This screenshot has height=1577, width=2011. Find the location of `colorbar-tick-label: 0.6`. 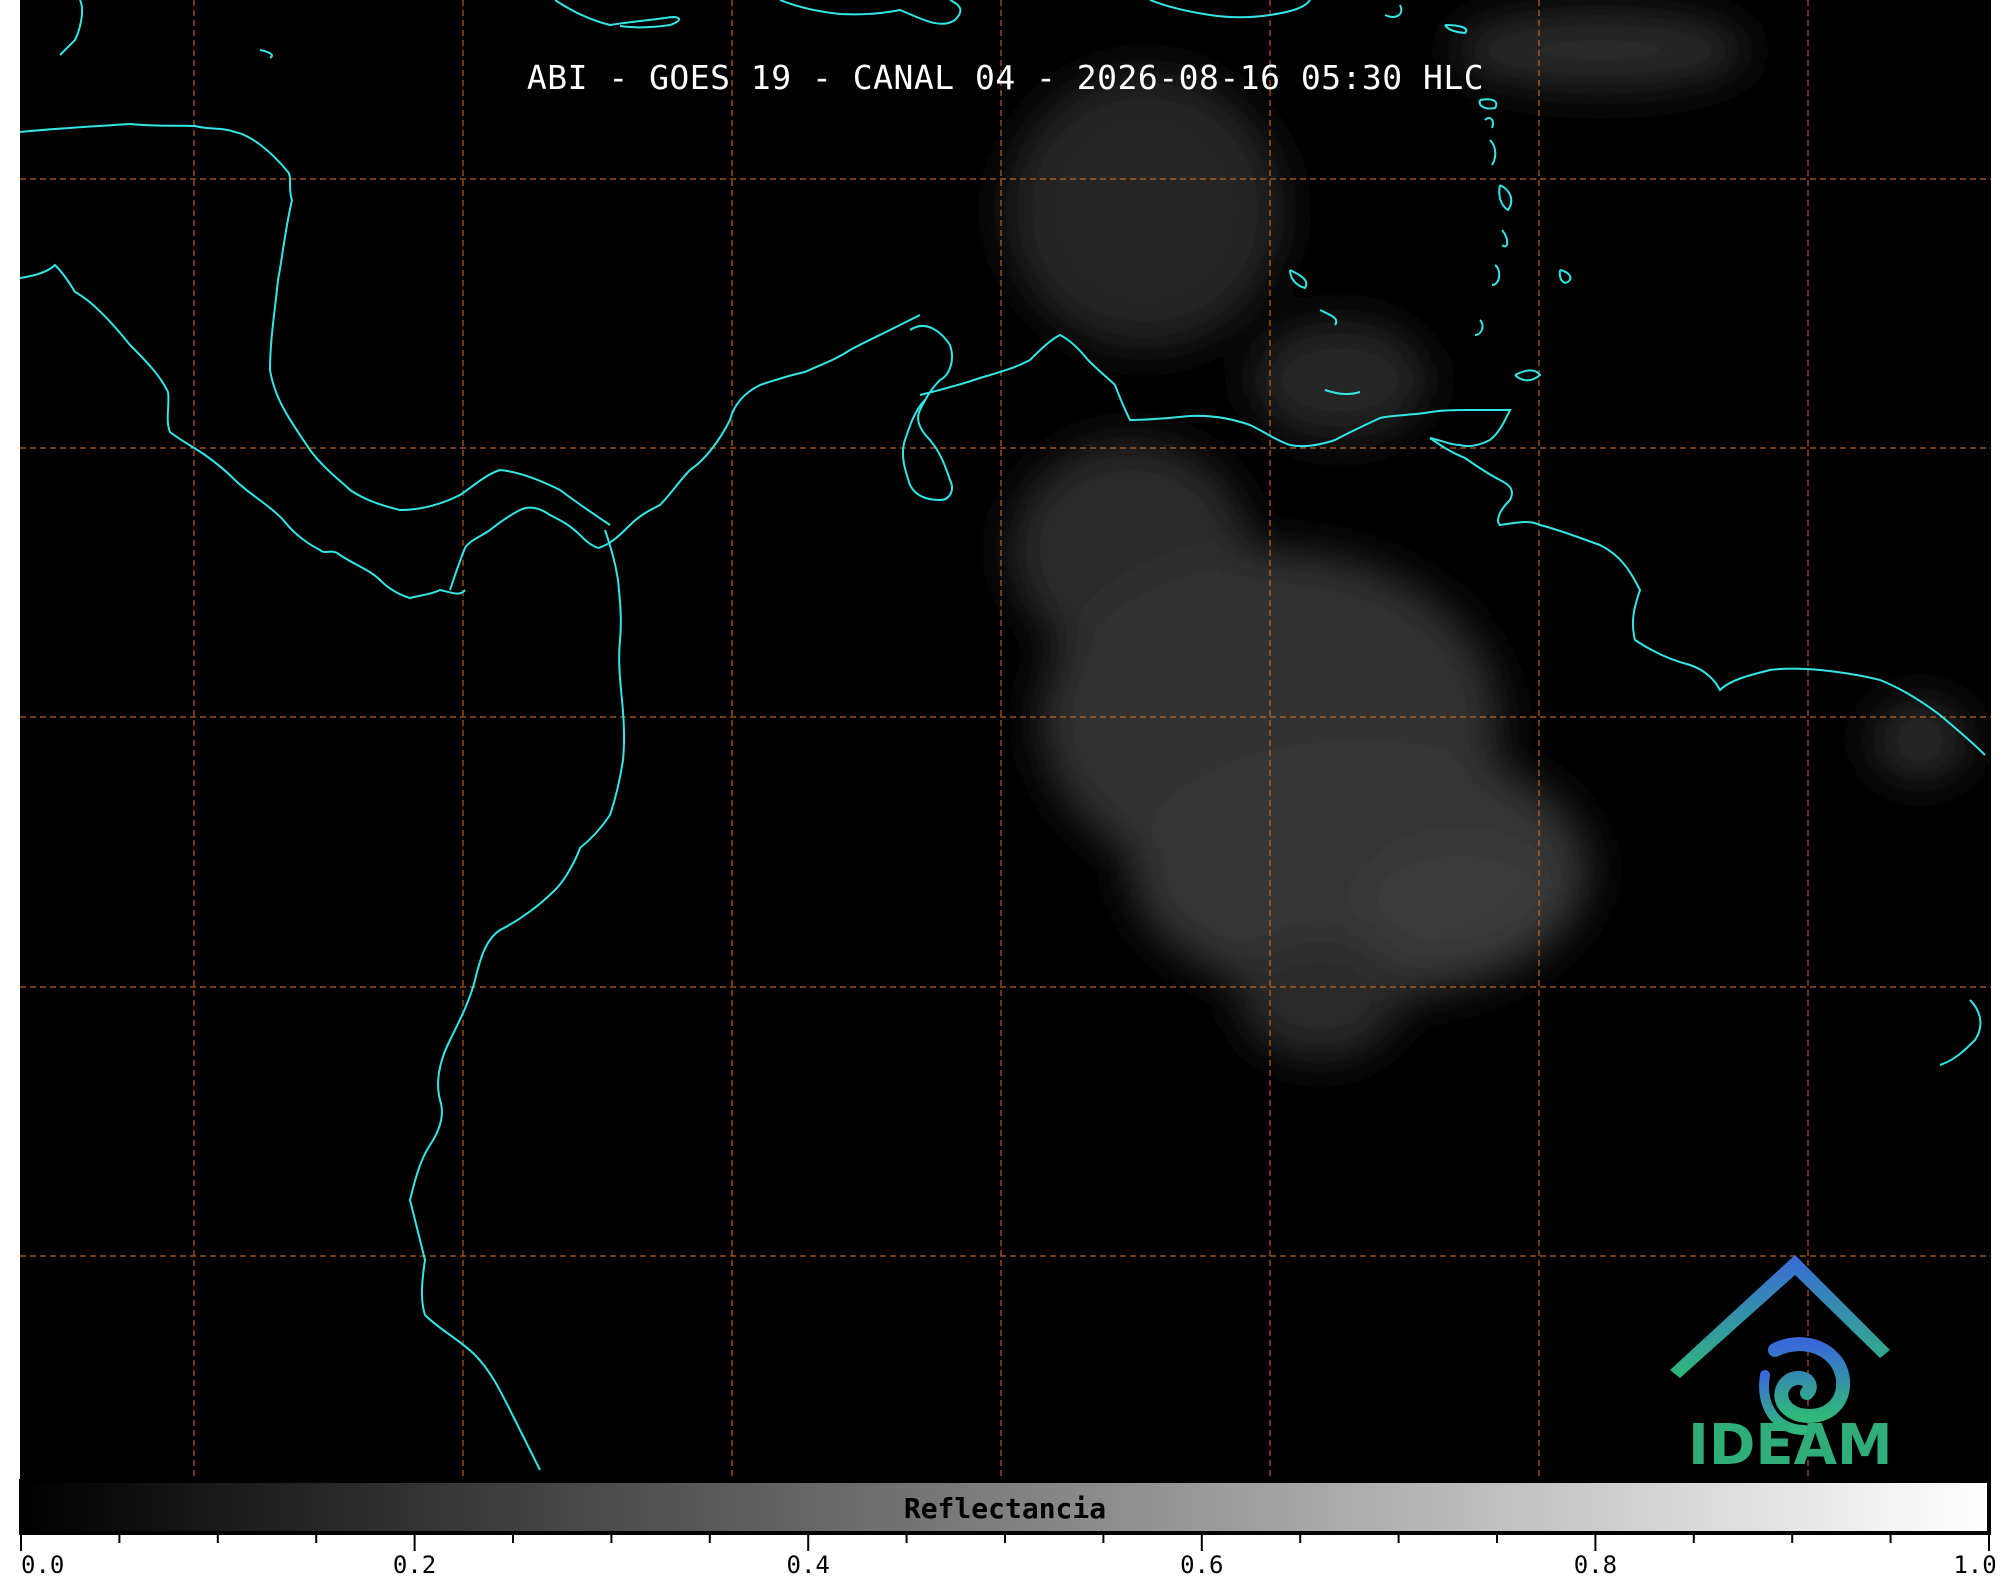

colorbar-tick-label: 0.6 is located at coordinates (1201, 1564).